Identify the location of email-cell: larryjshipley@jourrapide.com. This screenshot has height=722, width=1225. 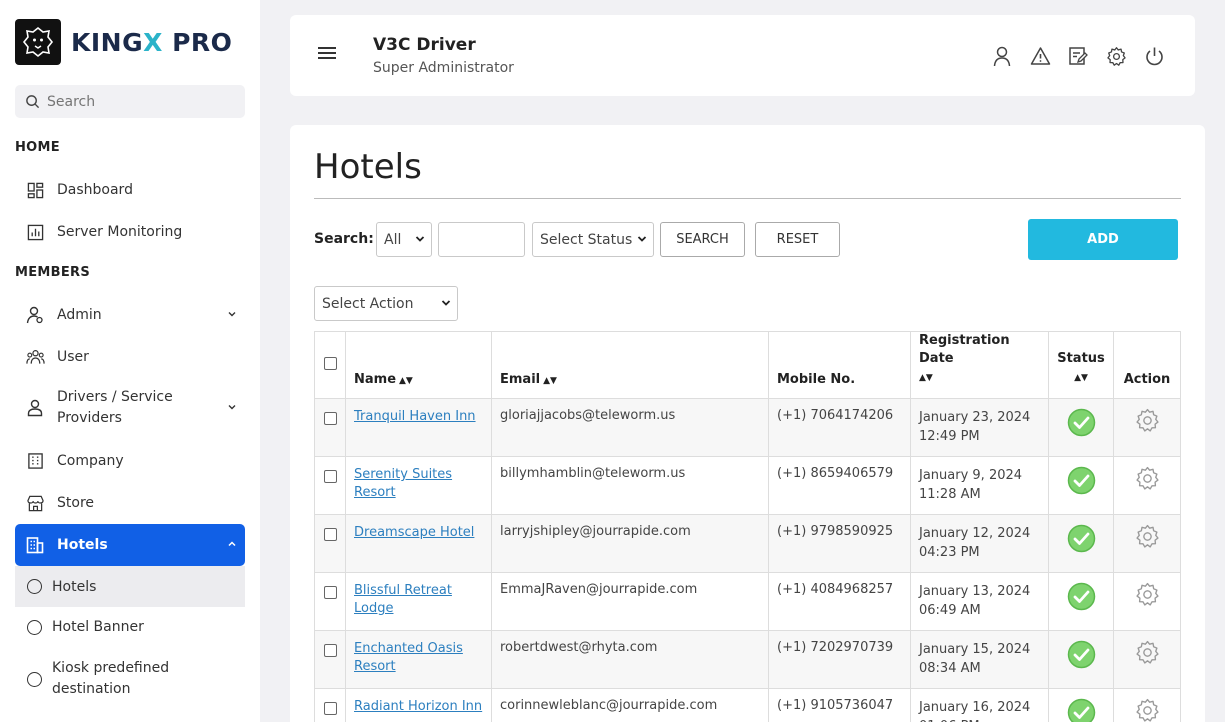
(630, 543).